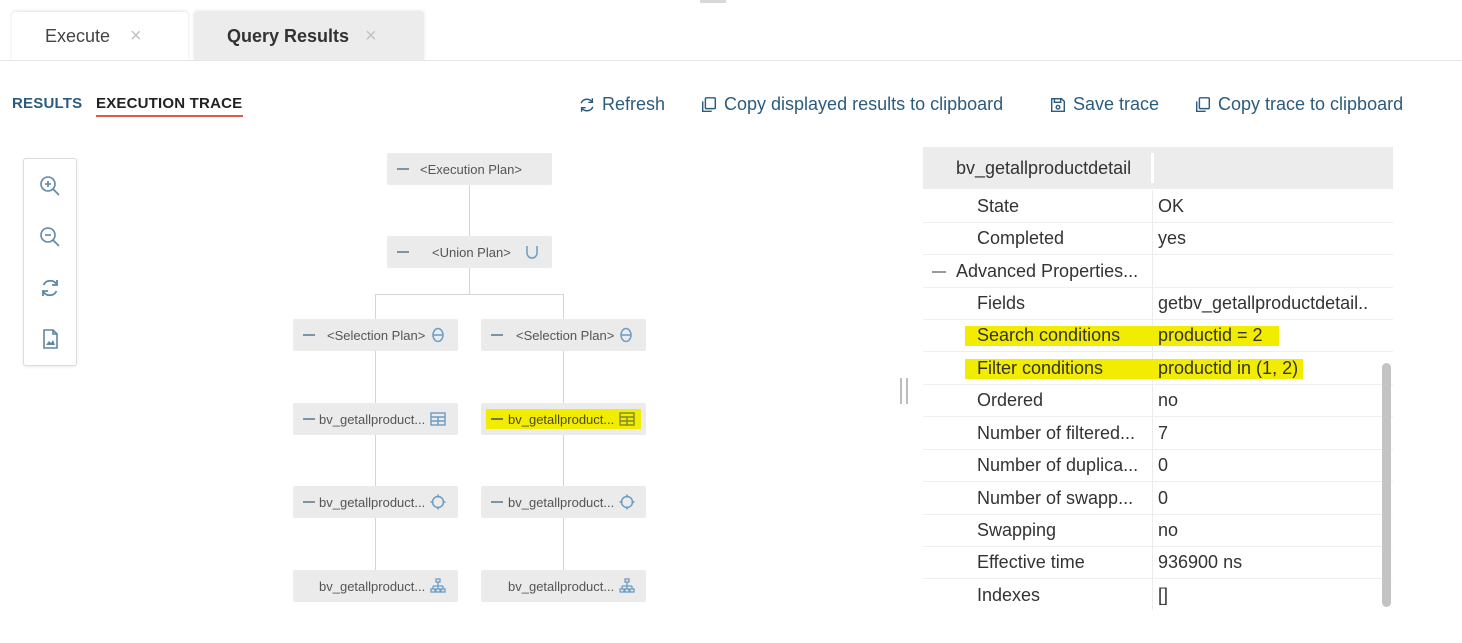  I want to click on property-value: OK, so click(1171, 206).